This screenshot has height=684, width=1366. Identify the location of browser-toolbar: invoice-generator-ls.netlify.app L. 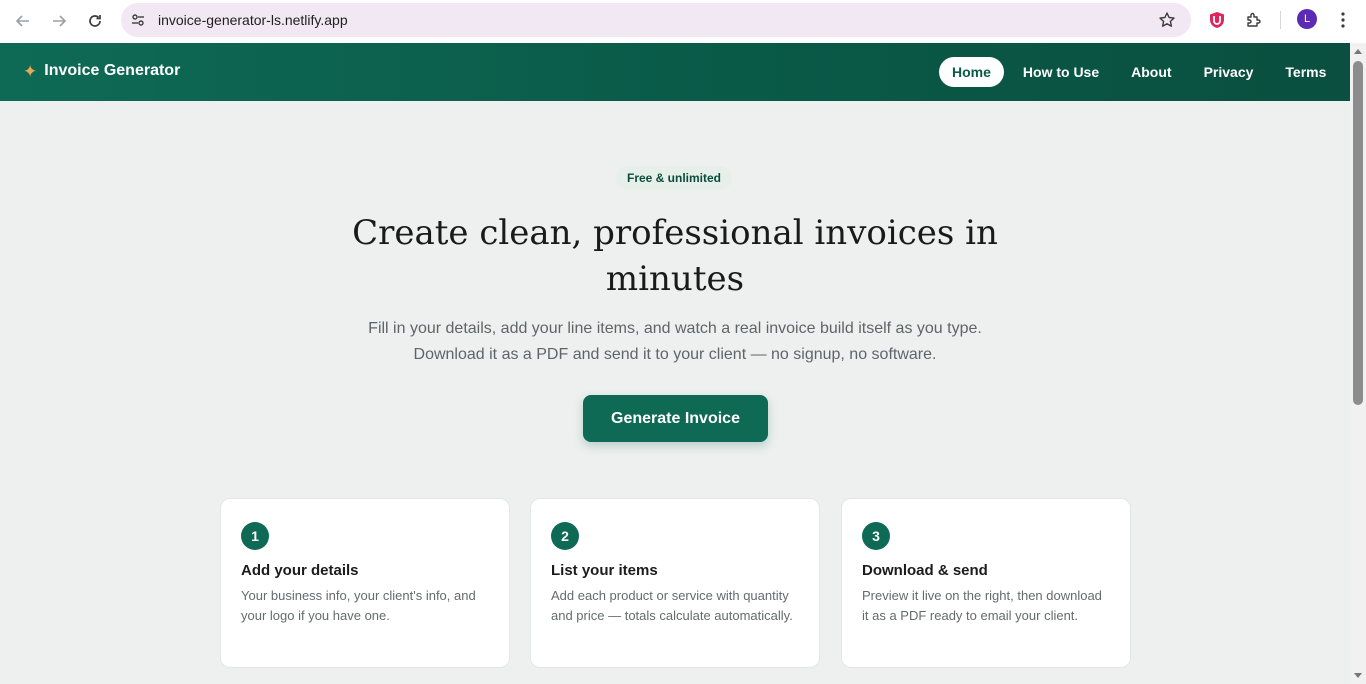
(683, 21).